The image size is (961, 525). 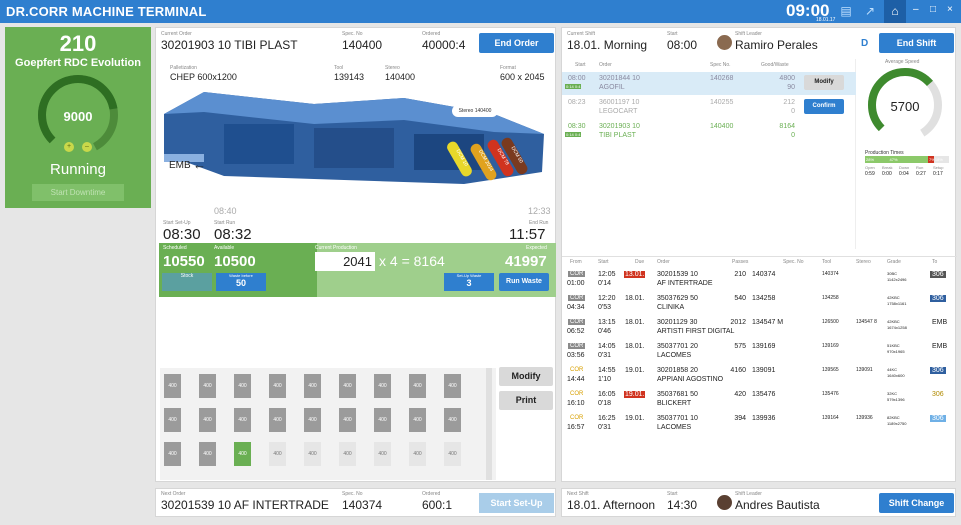 I want to click on queue-spec: 134258, so click(x=764, y=298).